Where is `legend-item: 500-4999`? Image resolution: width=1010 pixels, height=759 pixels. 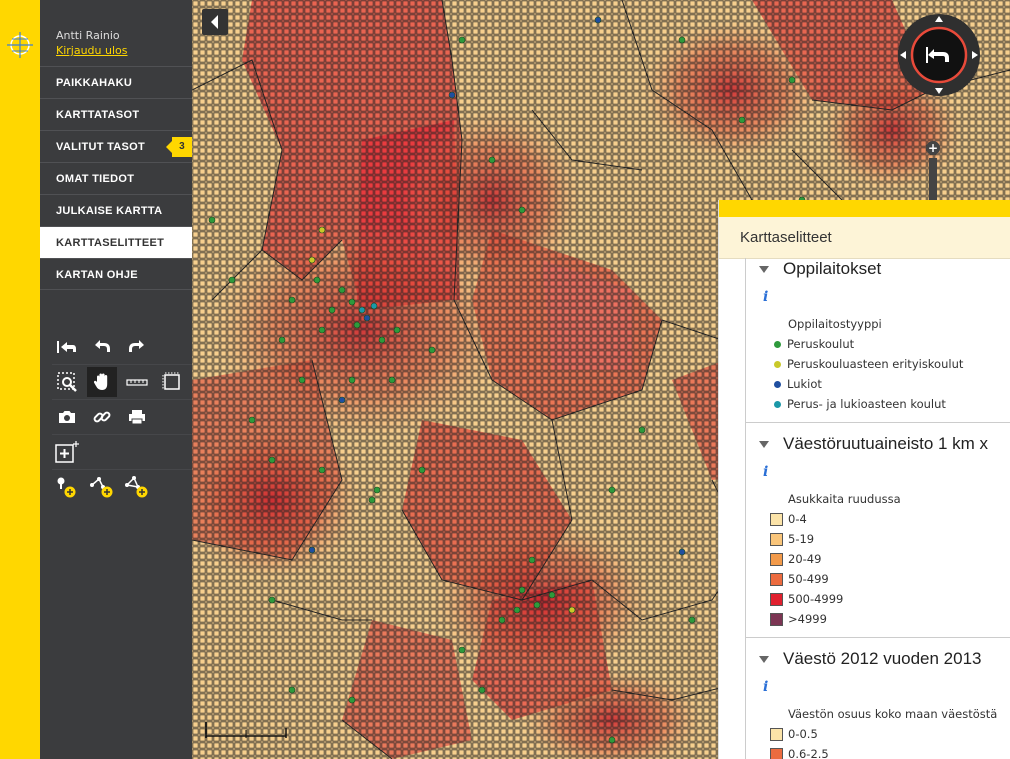 legend-item: 500-4999 is located at coordinates (878, 599).